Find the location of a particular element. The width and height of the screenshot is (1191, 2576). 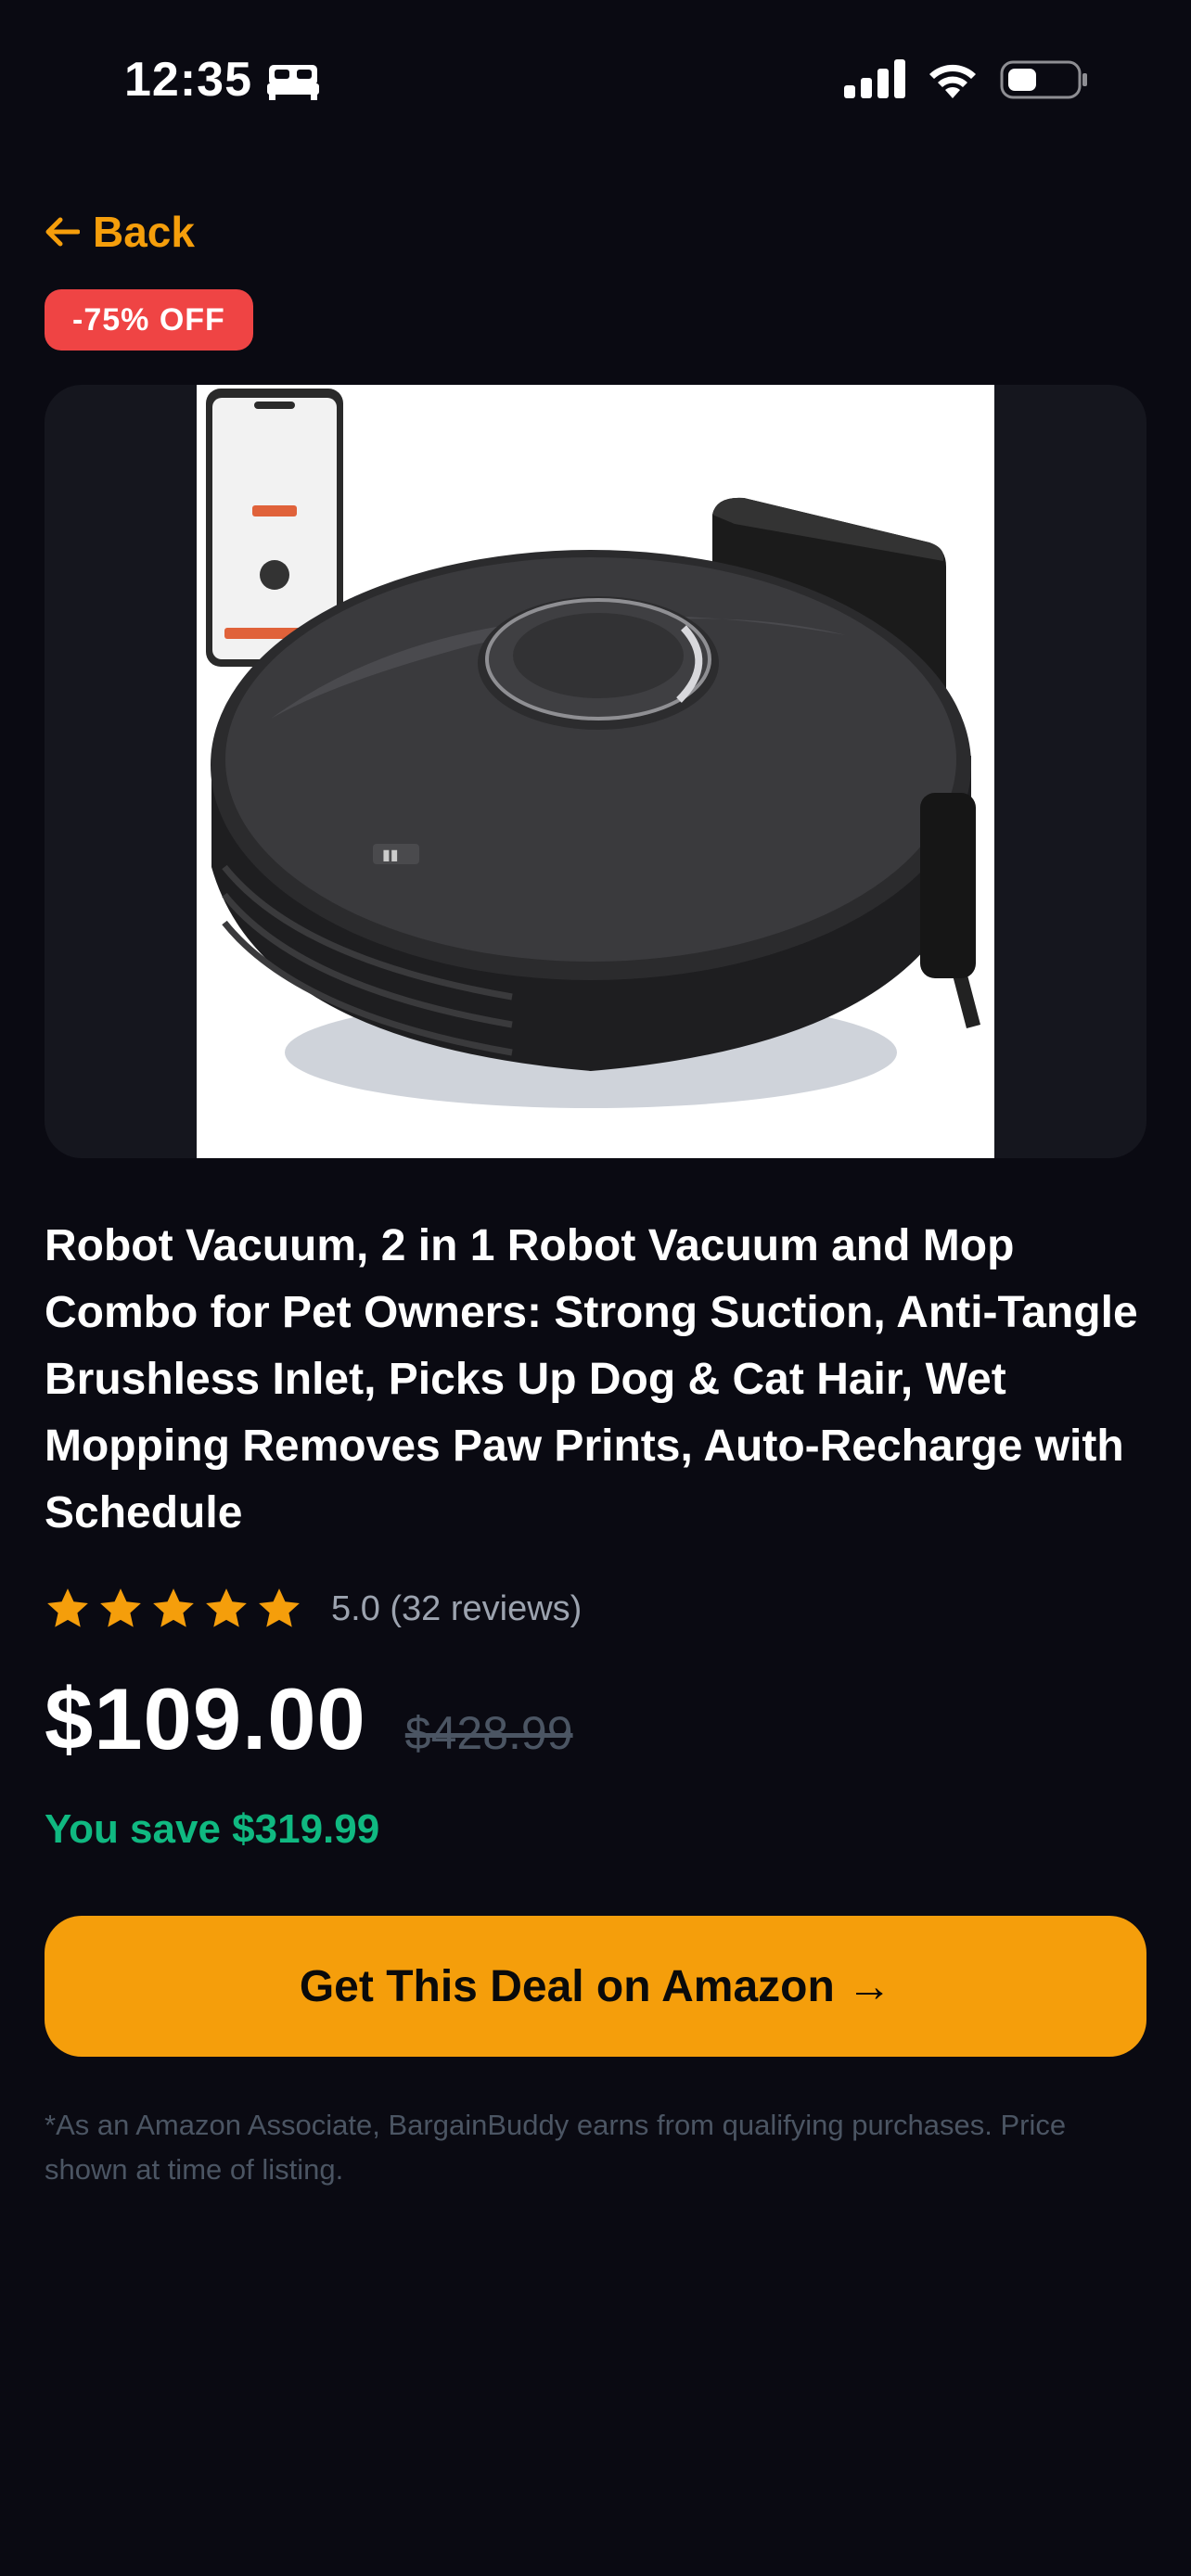

arrow-left-icon is located at coordinates (63, 232).